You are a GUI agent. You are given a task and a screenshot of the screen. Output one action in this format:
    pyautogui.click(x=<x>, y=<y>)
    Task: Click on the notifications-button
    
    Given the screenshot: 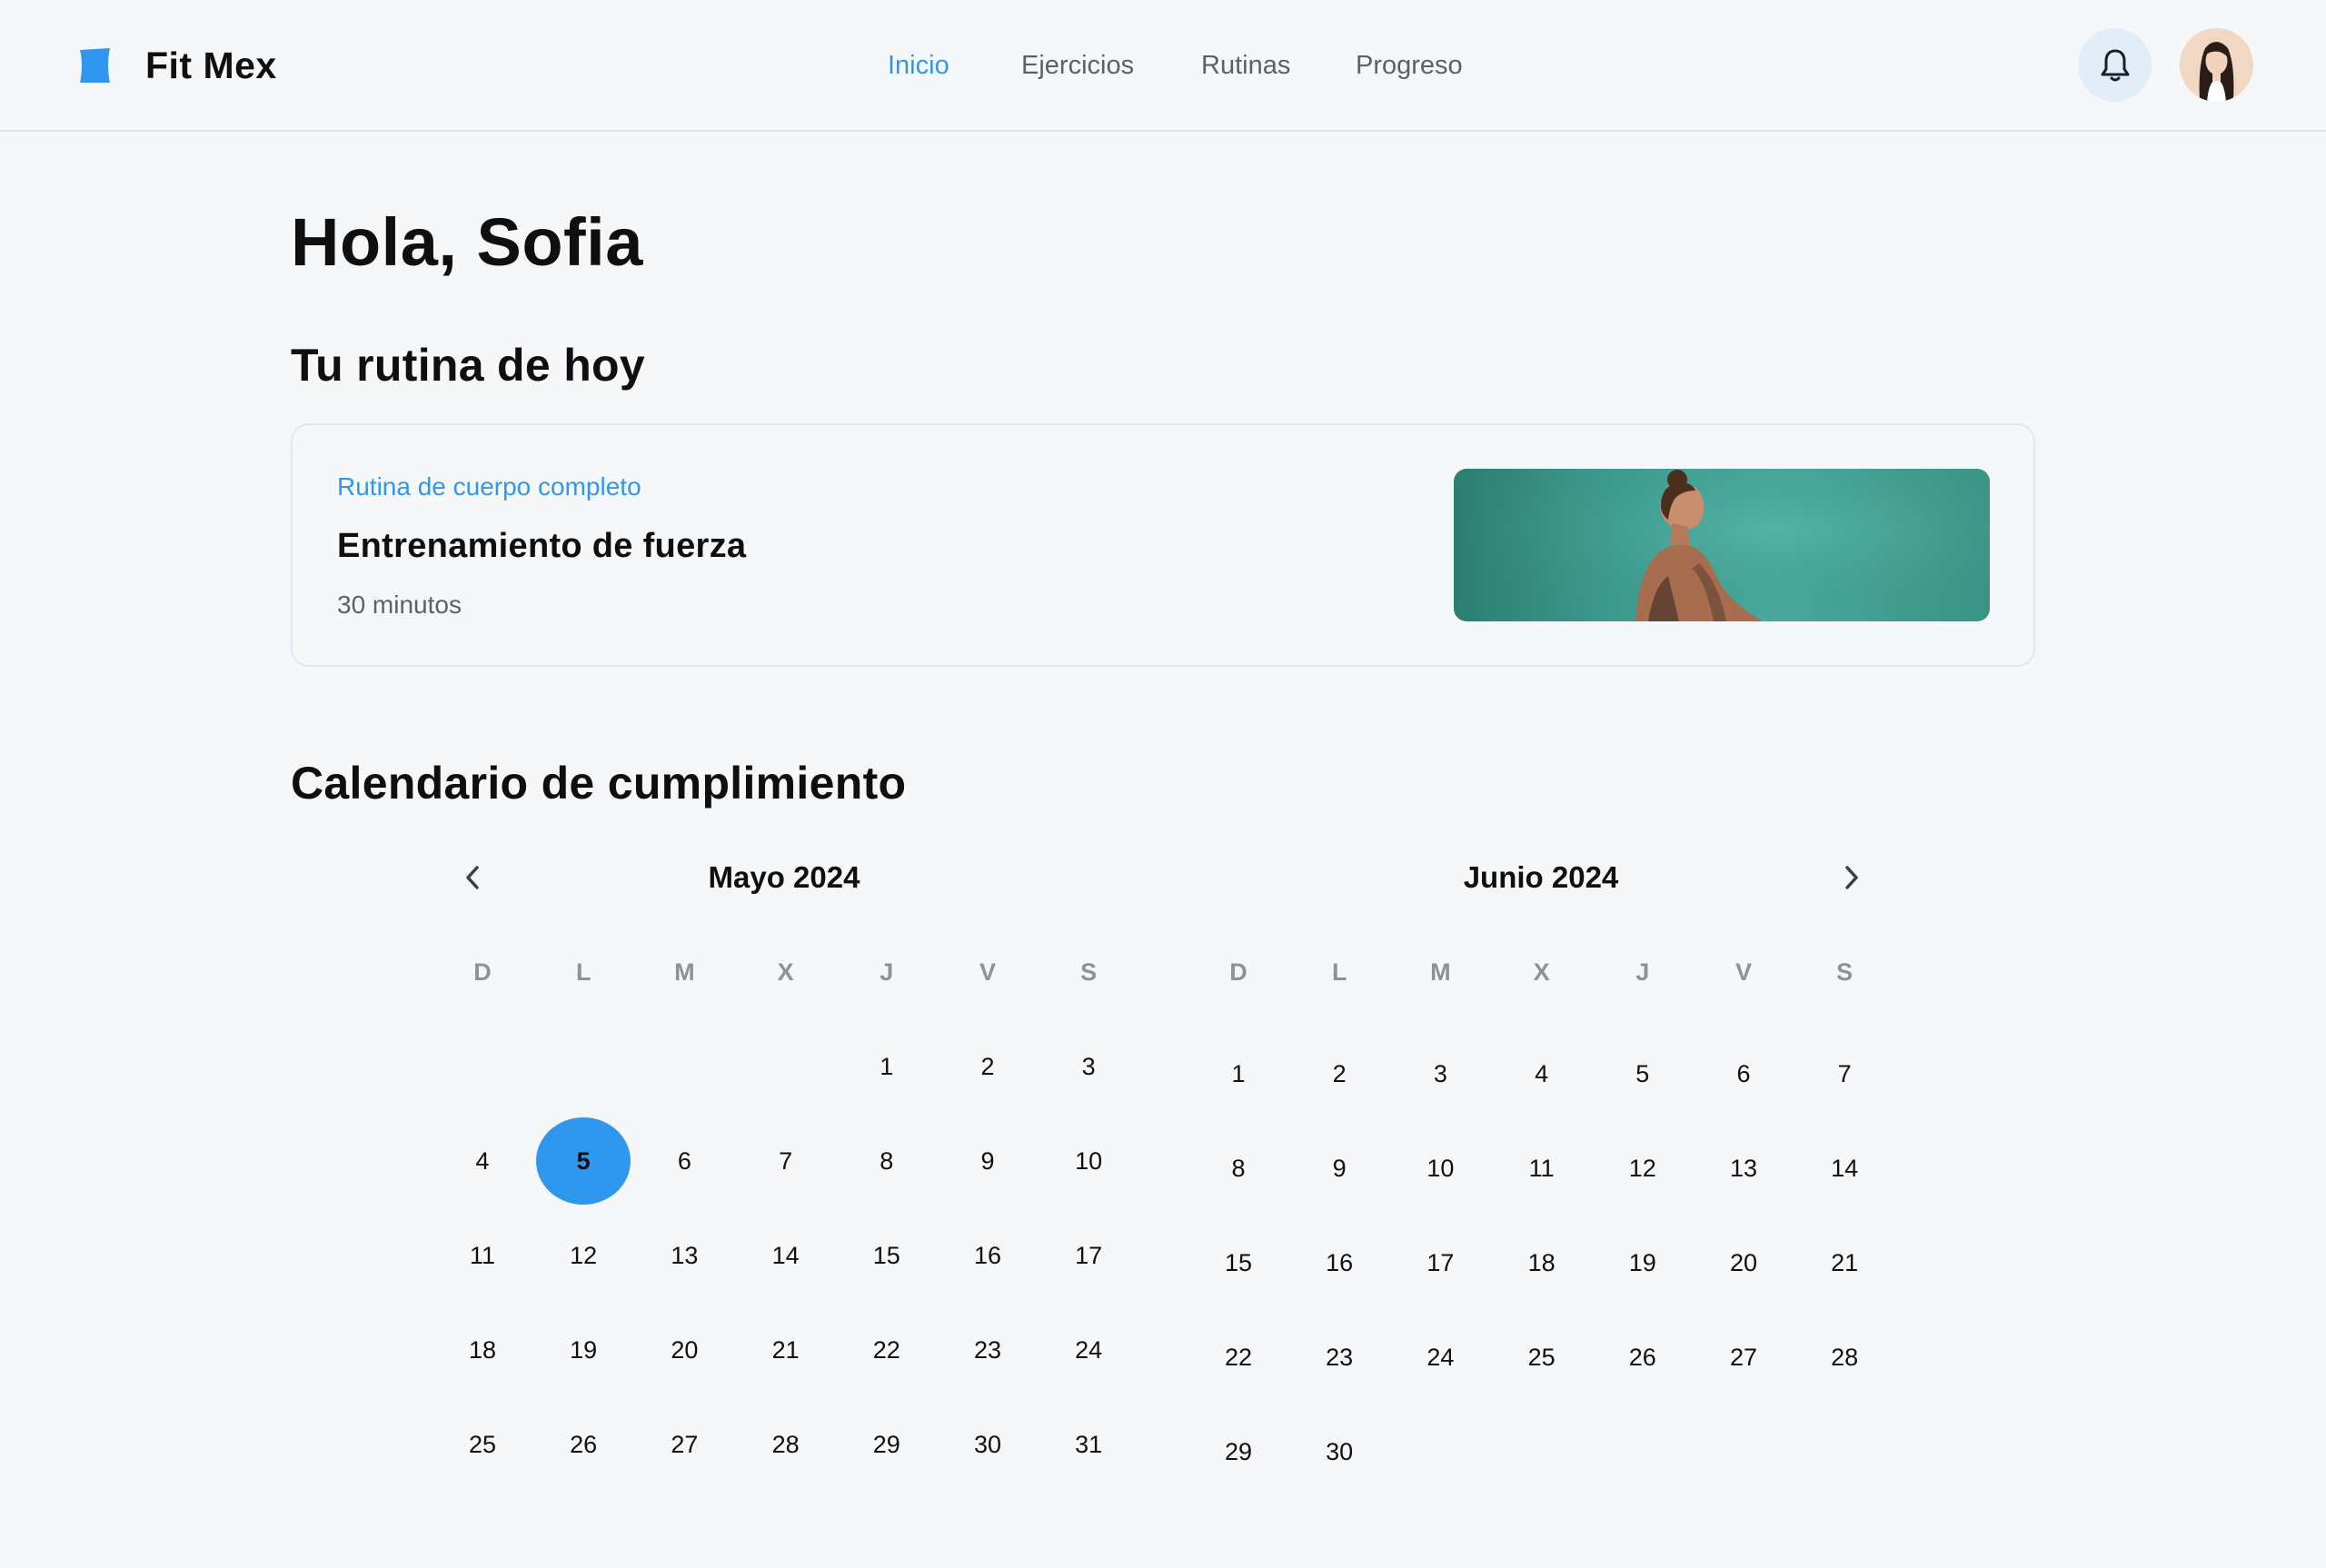 What is the action you would take?
    pyautogui.click(x=2115, y=65)
    